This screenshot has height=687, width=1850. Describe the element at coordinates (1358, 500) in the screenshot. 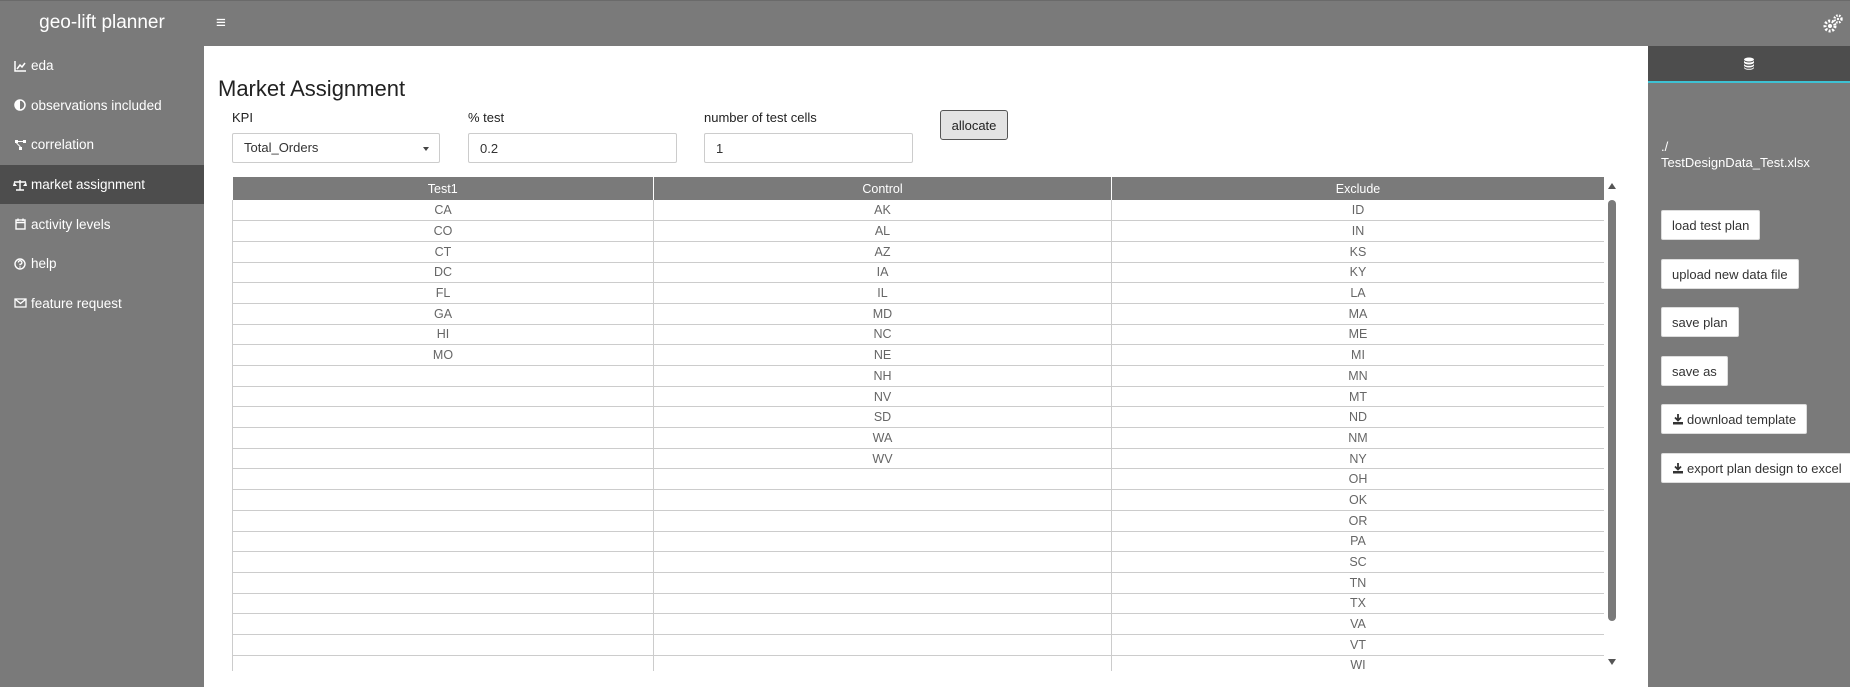

I see `table-cell: OK` at that location.